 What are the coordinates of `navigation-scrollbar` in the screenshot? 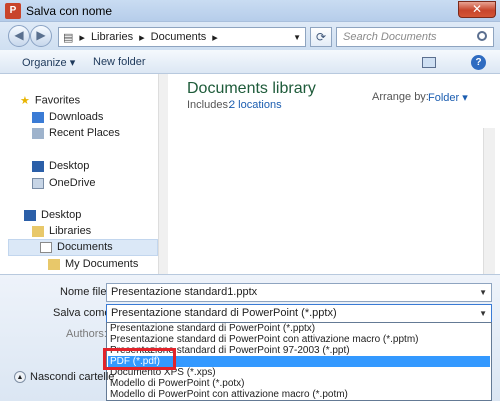 It's located at (163, 174).